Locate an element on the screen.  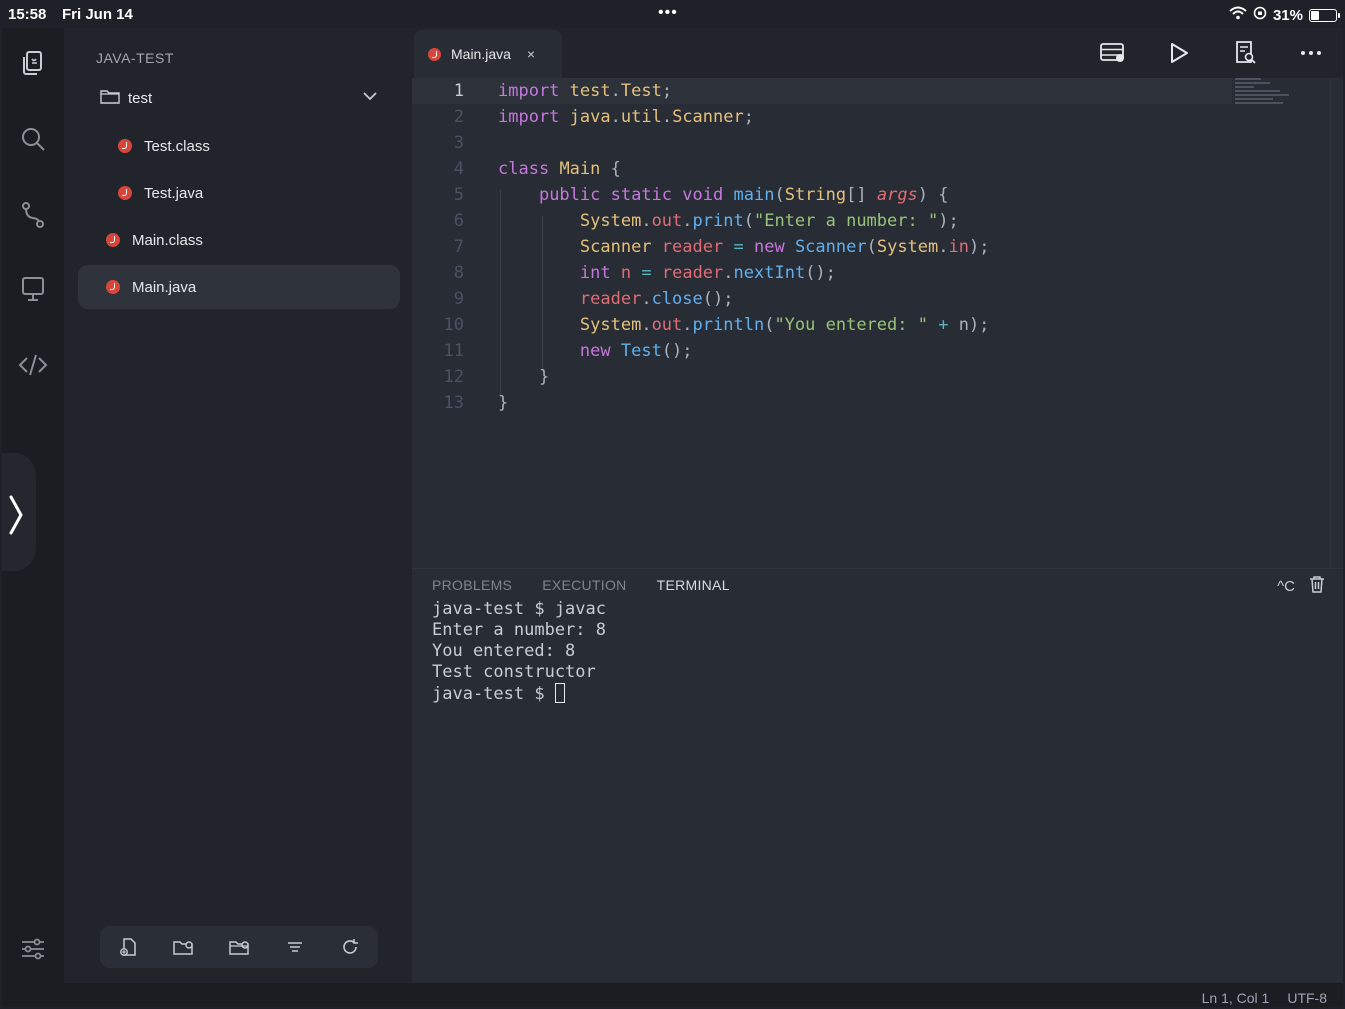
code-text: import test.Test; is located at coordinates (585, 91).